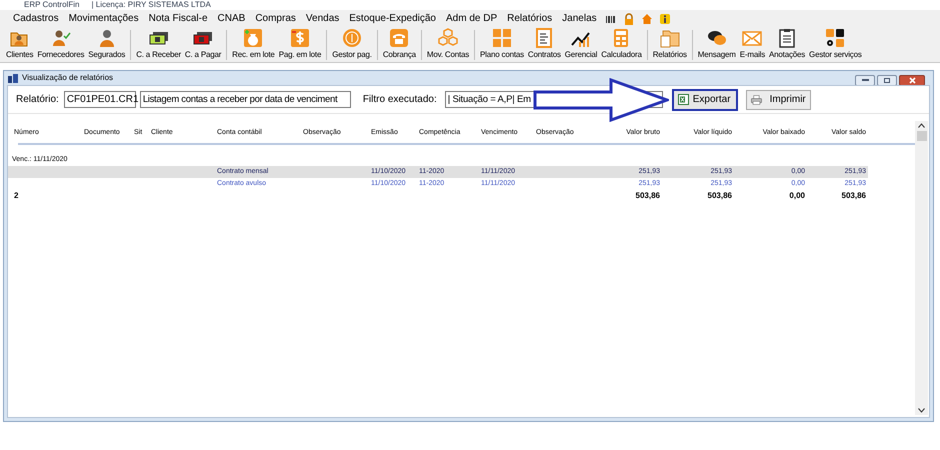 Image resolution: width=940 pixels, height=450 pixels. Describe the element at coordinates (530, 18) in the screenshot. I see `menu-item: Relatórios` at that location.